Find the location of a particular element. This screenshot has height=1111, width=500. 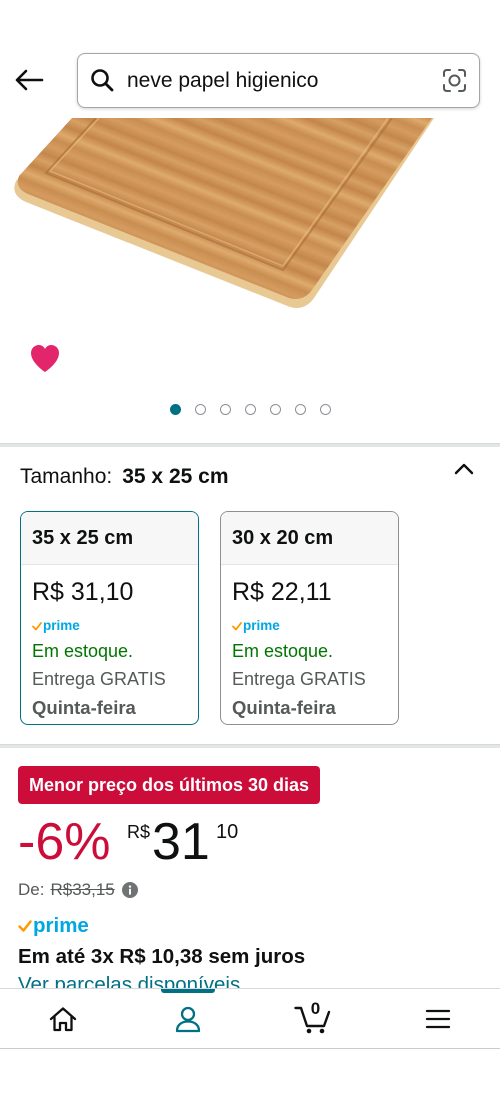

bottom-navigation: 0 is located at coordinates (250, 1018).